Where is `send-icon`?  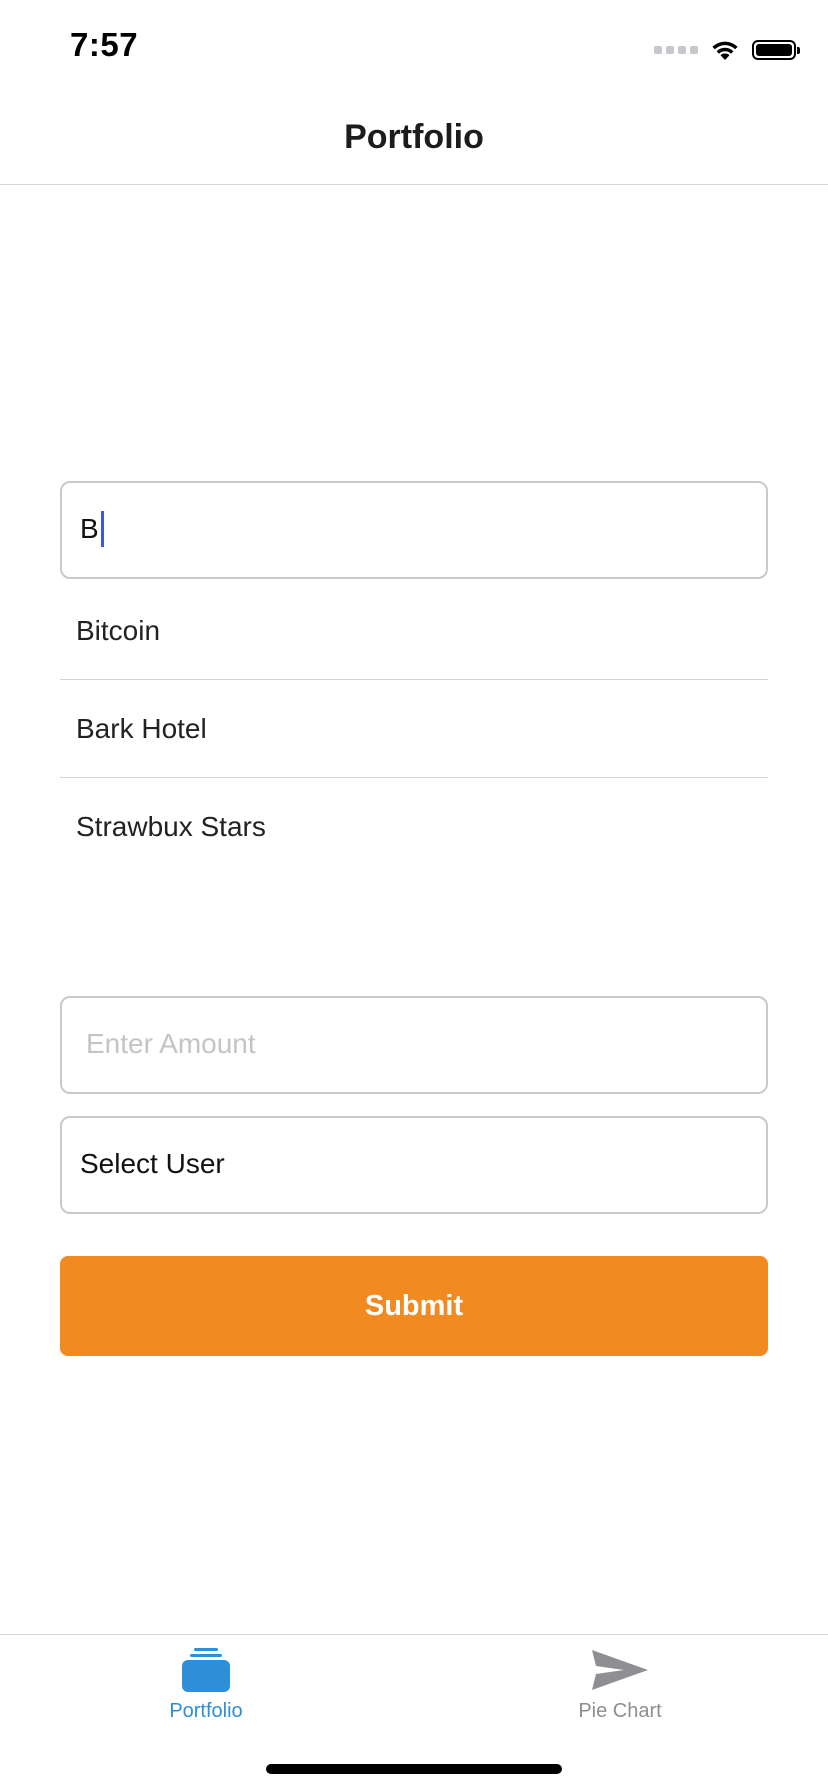 send-icon is located at coordinates (620, 1670).